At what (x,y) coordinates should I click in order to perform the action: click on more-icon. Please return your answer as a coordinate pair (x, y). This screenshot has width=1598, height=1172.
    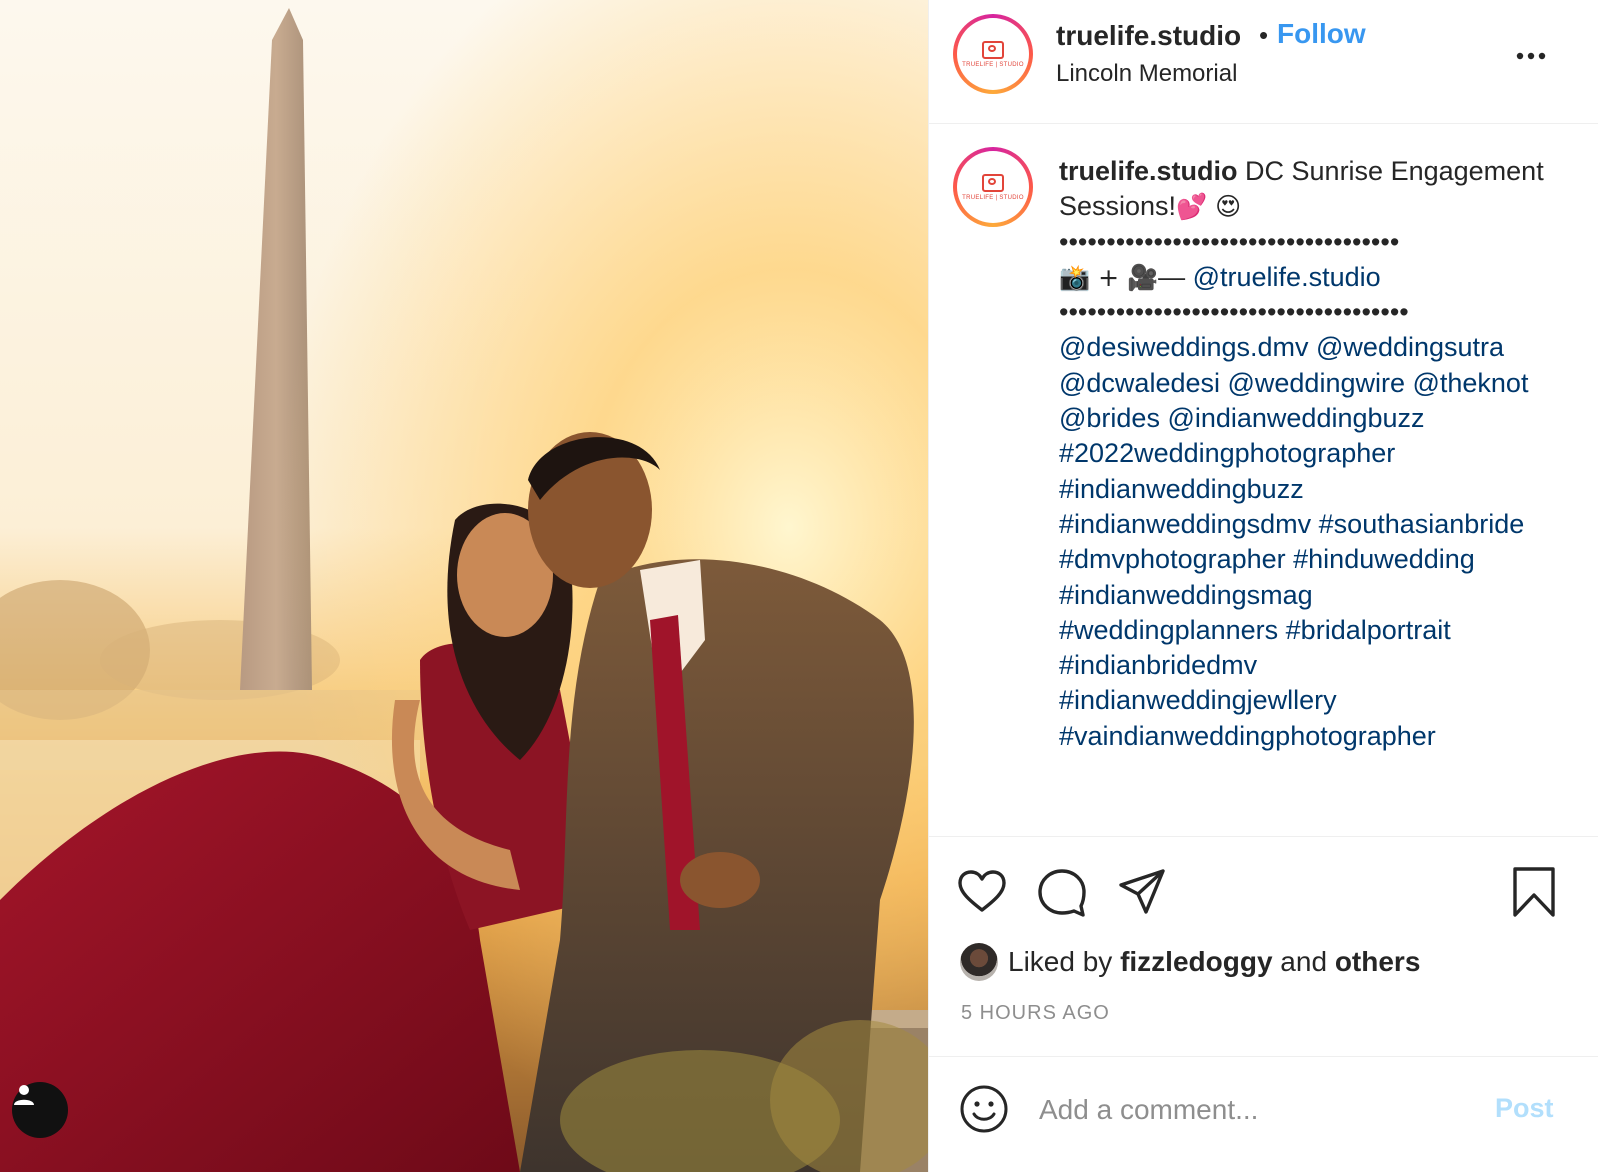
    Looking at the image, I should click on (1531, 56).